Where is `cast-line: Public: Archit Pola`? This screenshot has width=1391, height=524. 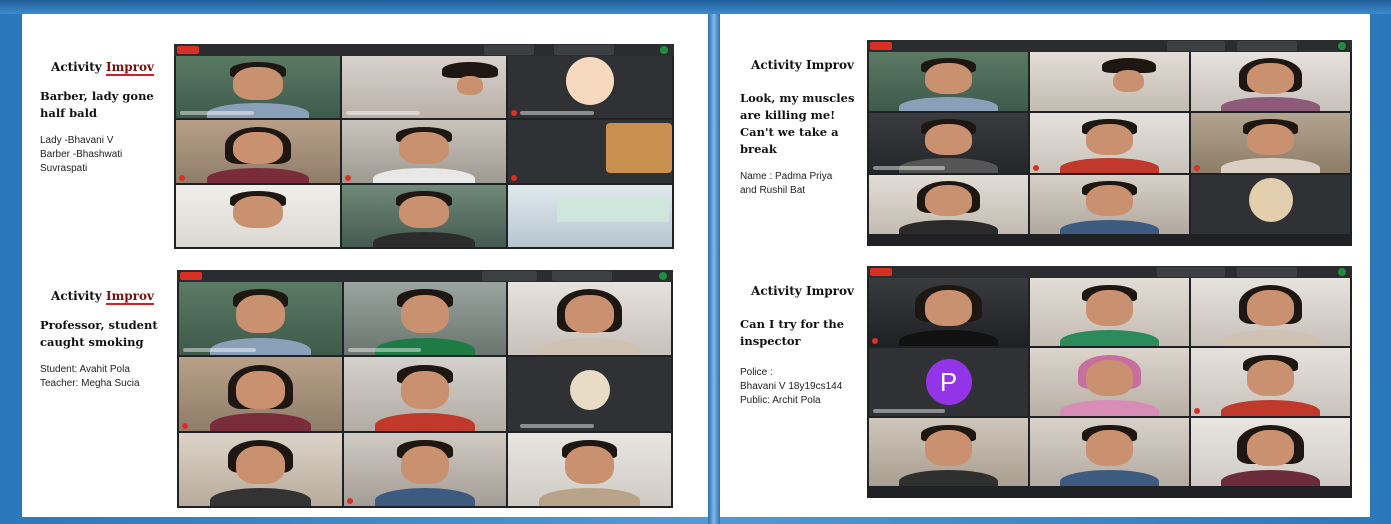 cast-line: Public: Archit Pola is located at coordinates (780, 400).